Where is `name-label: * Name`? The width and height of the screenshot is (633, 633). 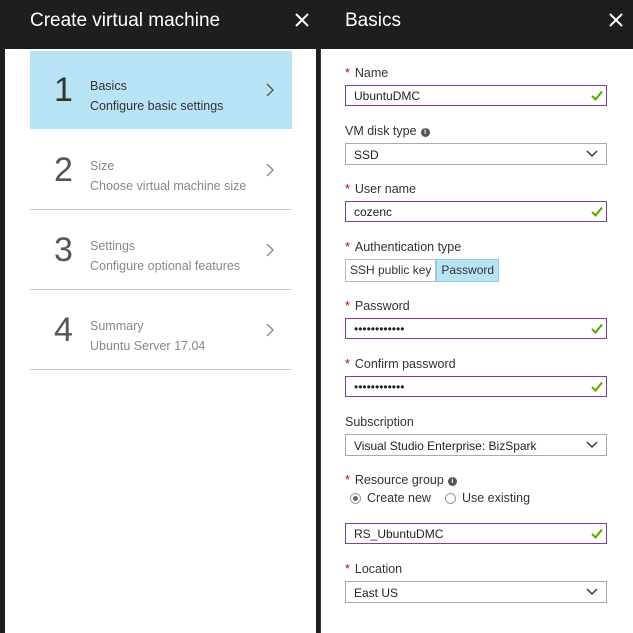 name-label: * Name is located at coordinates (367, 73).